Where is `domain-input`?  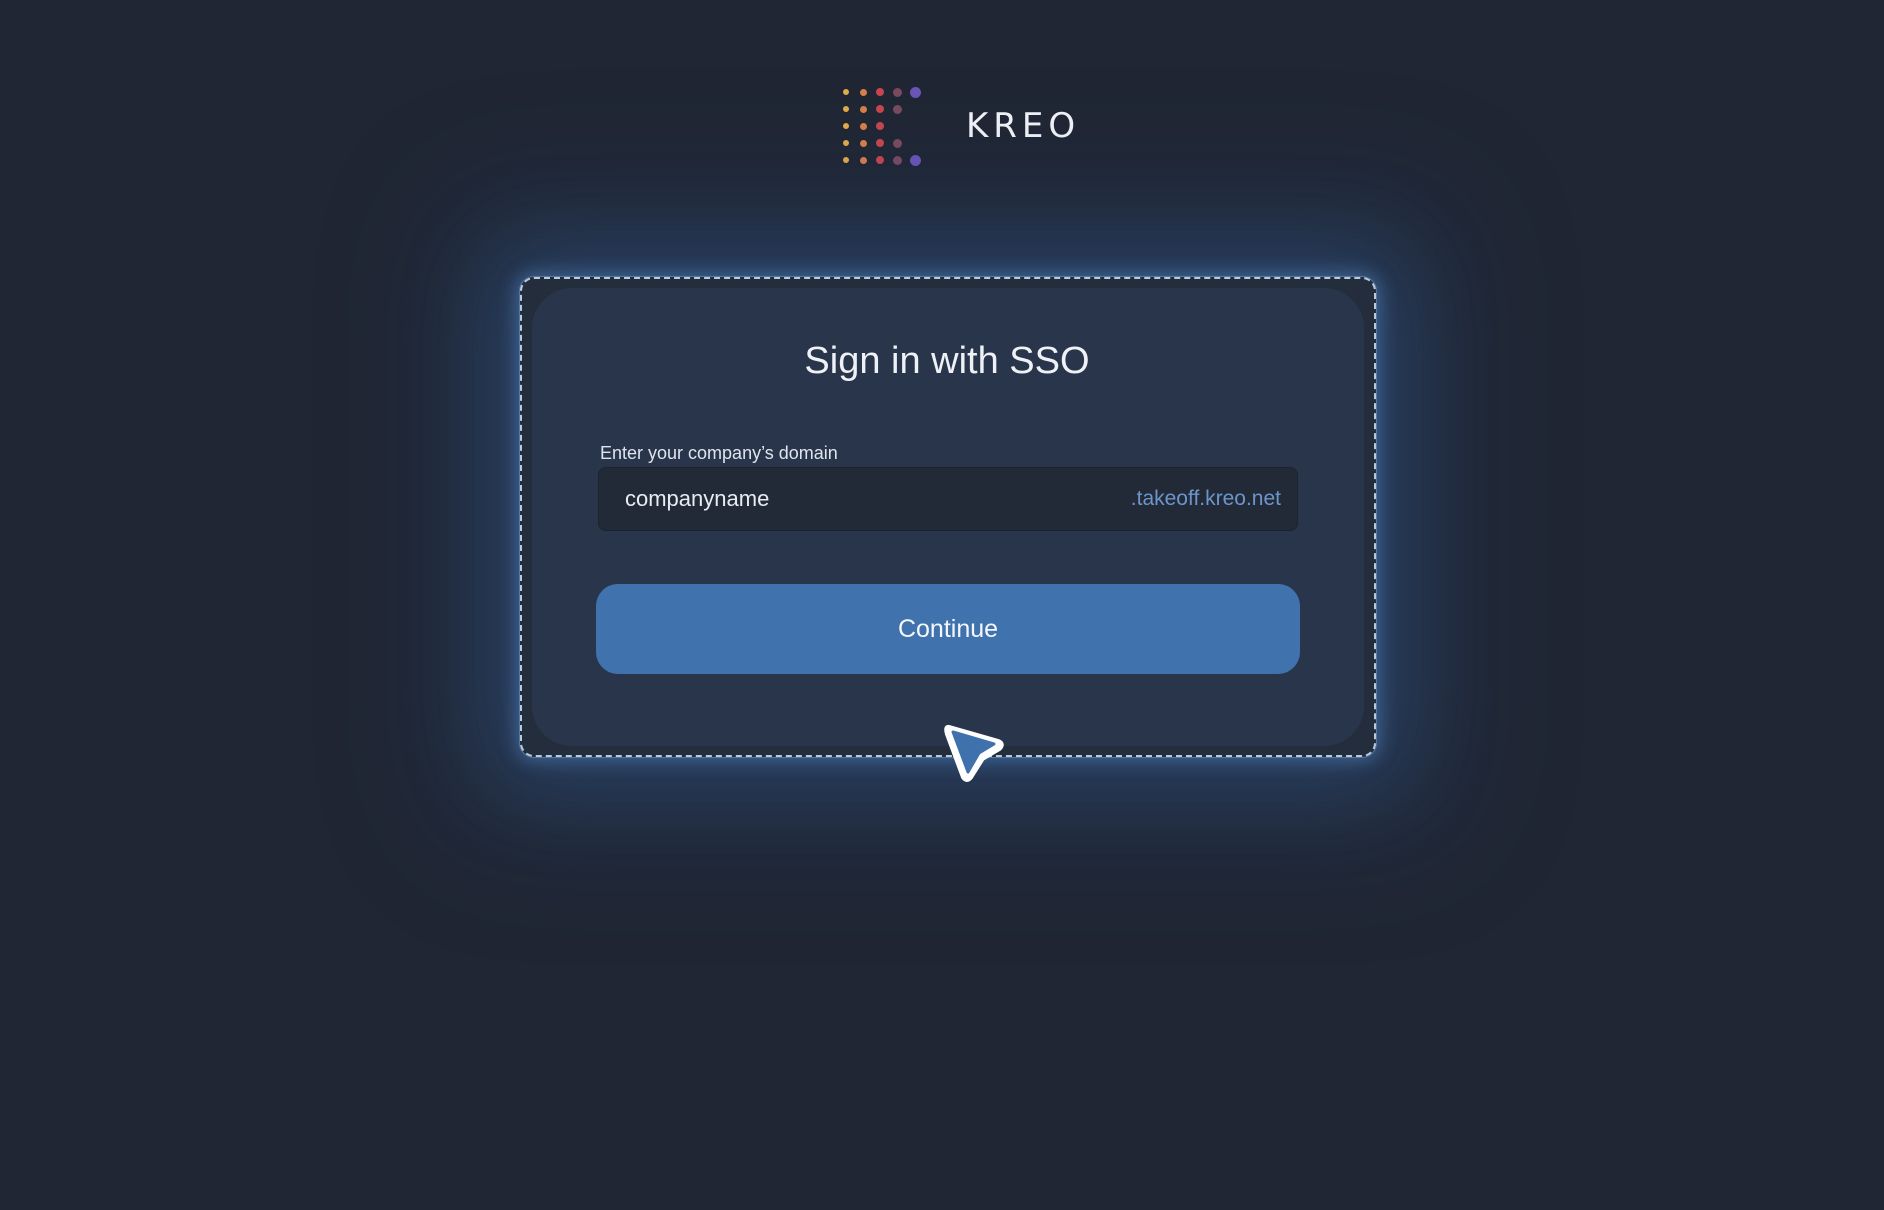
domain-input is located at coordinates (878, 499).